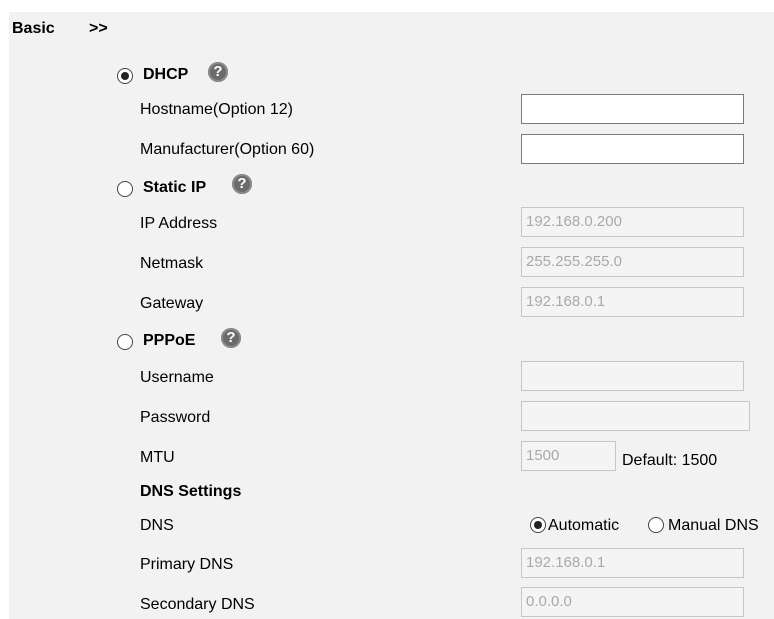 The width and height of the screenshot is (774, 619). I want to click on primary-dns-input: 192.168.0.1, so click(632, 563).